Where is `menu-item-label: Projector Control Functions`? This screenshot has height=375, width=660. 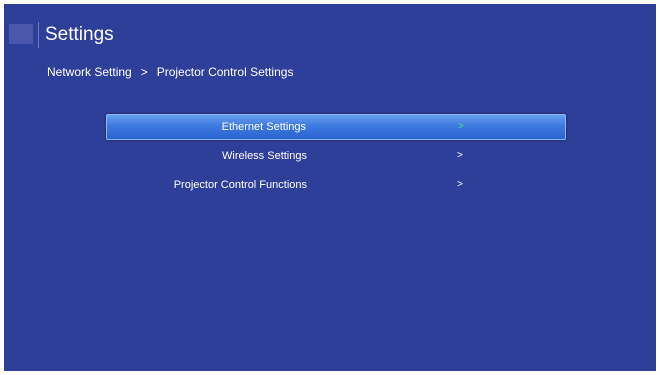
menu-item-label: Projector Control Functions is located at coordinates (240, 185).